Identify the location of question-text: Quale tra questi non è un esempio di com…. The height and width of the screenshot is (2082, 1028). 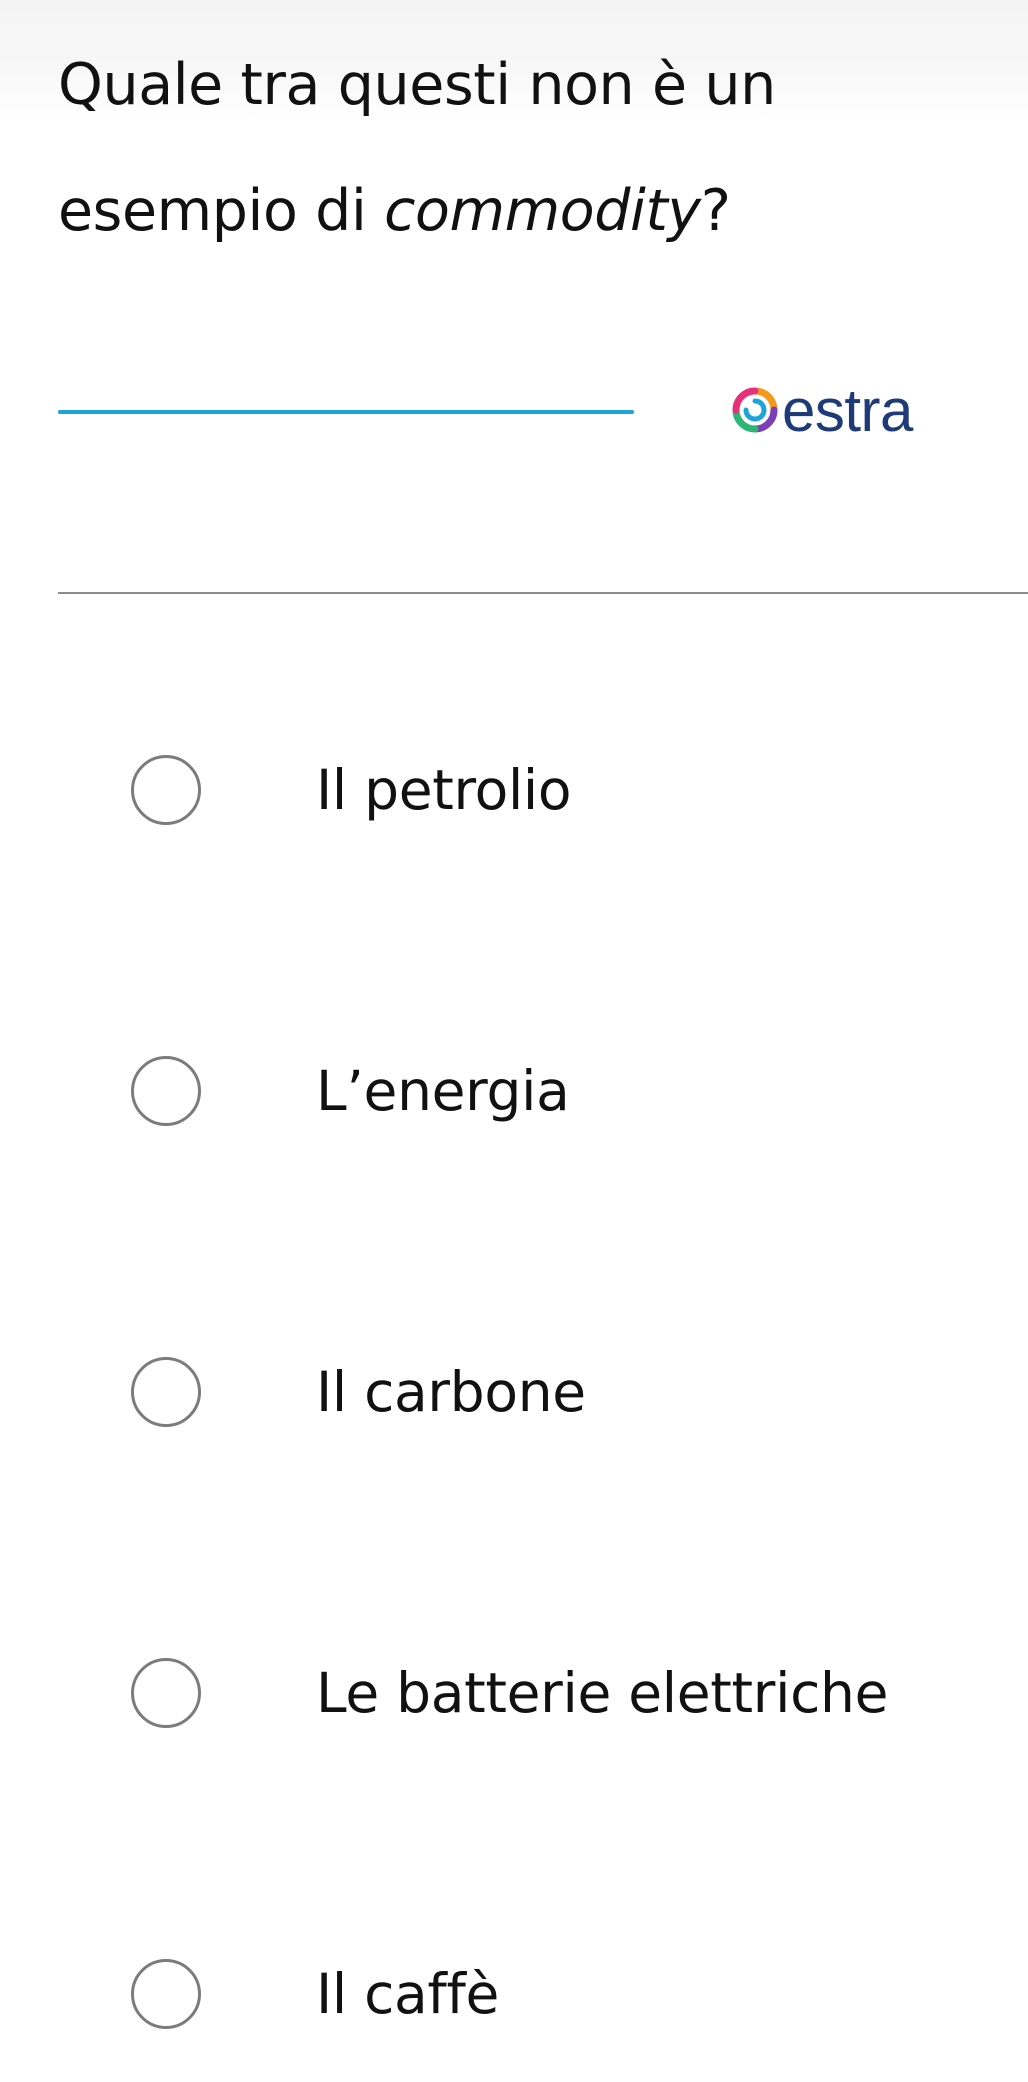
(528, 148).